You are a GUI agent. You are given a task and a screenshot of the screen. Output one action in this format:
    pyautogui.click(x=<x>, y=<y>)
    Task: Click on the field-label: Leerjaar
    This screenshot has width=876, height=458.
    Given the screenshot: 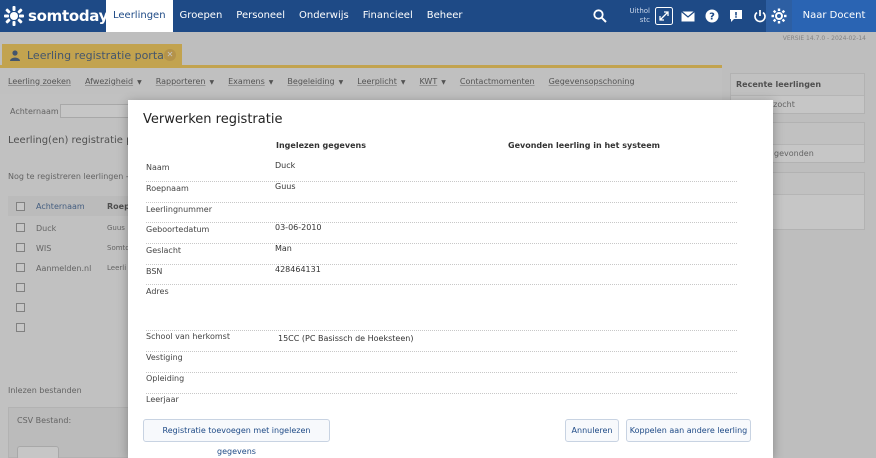 What is the action you would take?
    pyautogui.click(x=162, y=399)
    